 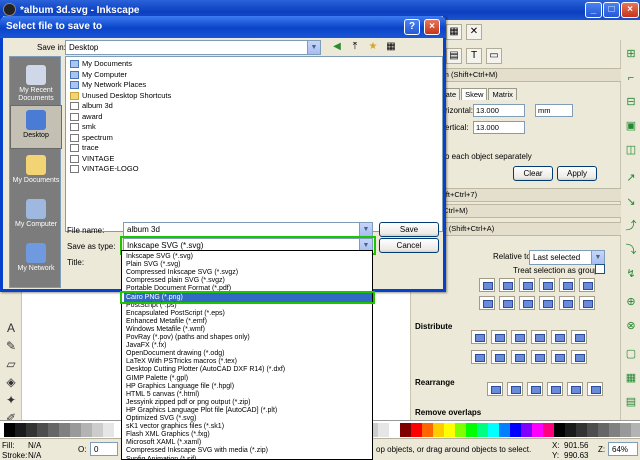 I want to click on spray-tool-icon: ✎, so click(x=11, y=346).